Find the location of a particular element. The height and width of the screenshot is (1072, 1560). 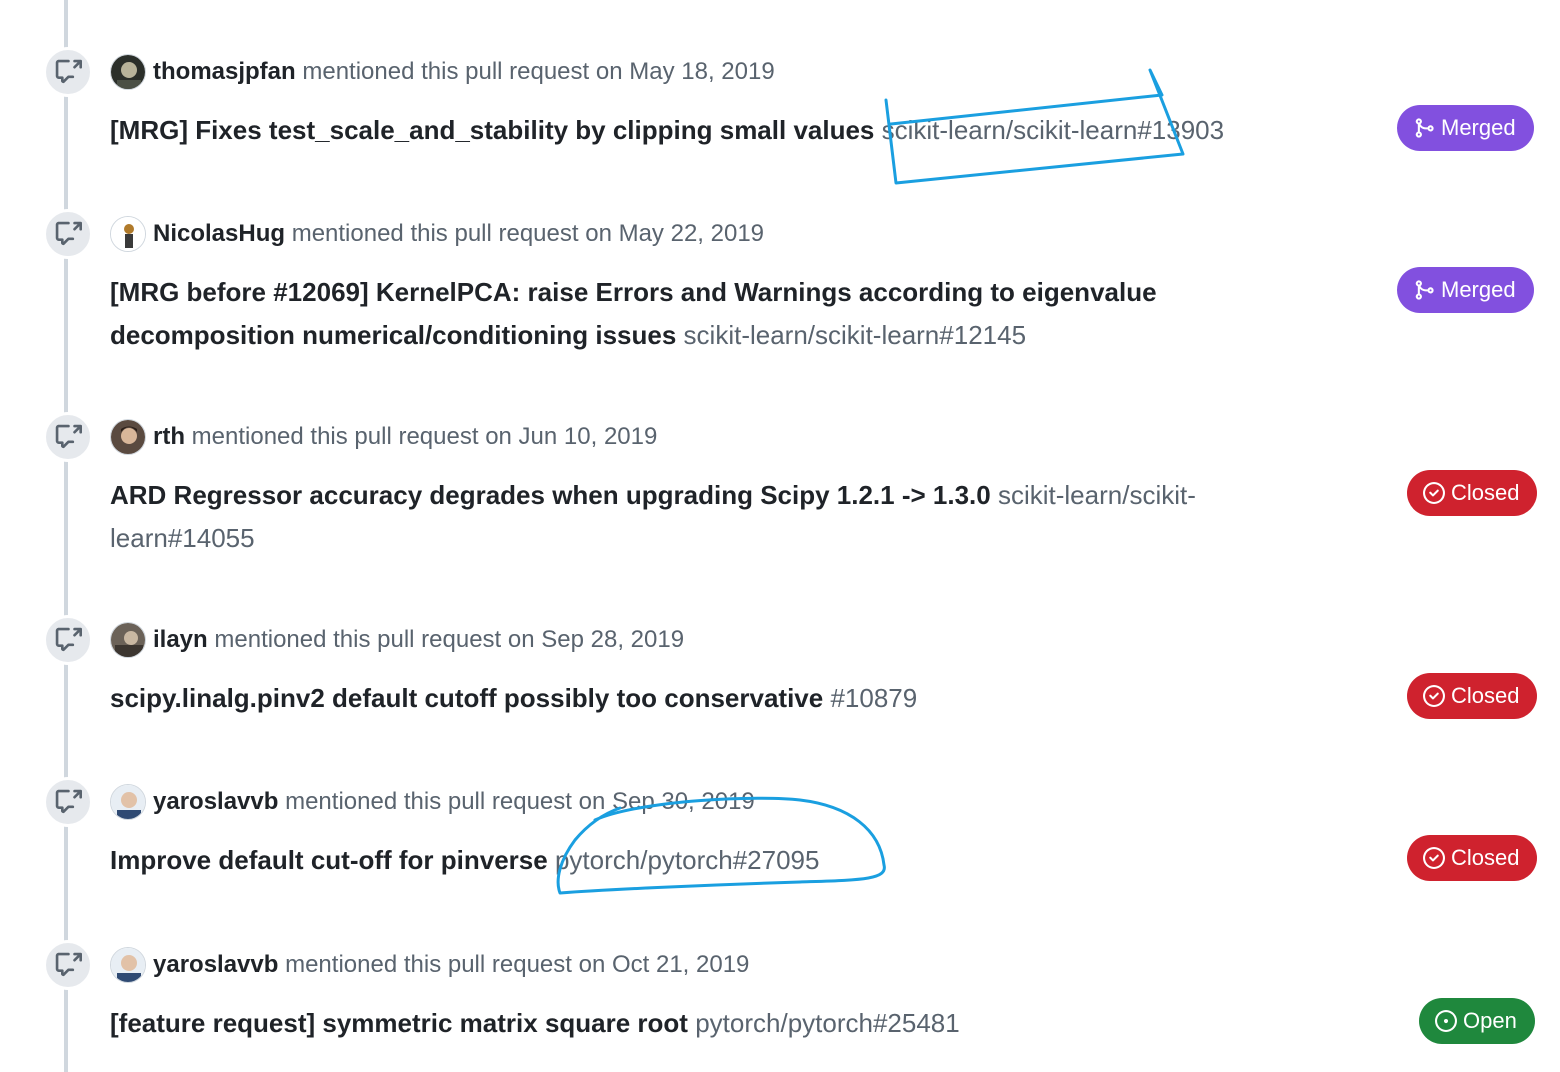

event-date: on Jun 10, 2019 is located at coordinates (571, 437).